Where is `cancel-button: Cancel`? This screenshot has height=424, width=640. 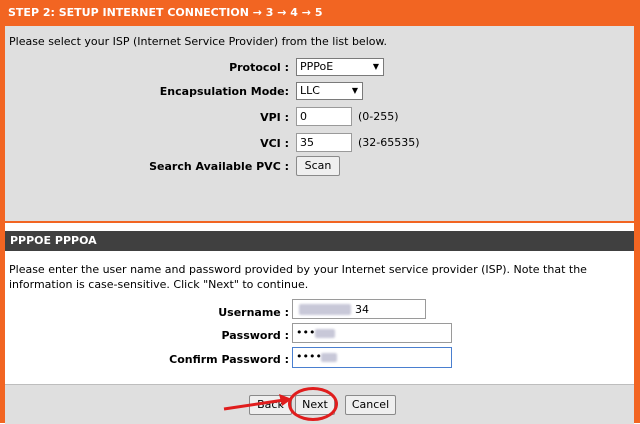
cancel-button: Cancel is located at coordinates (370, 405).